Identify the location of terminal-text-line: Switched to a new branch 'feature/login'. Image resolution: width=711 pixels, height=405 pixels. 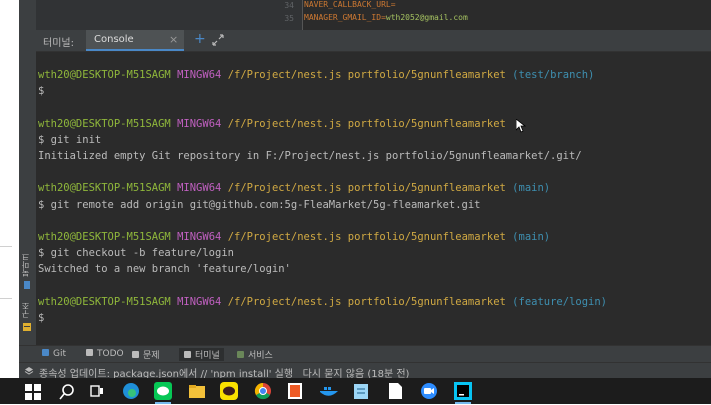
(164, 269).